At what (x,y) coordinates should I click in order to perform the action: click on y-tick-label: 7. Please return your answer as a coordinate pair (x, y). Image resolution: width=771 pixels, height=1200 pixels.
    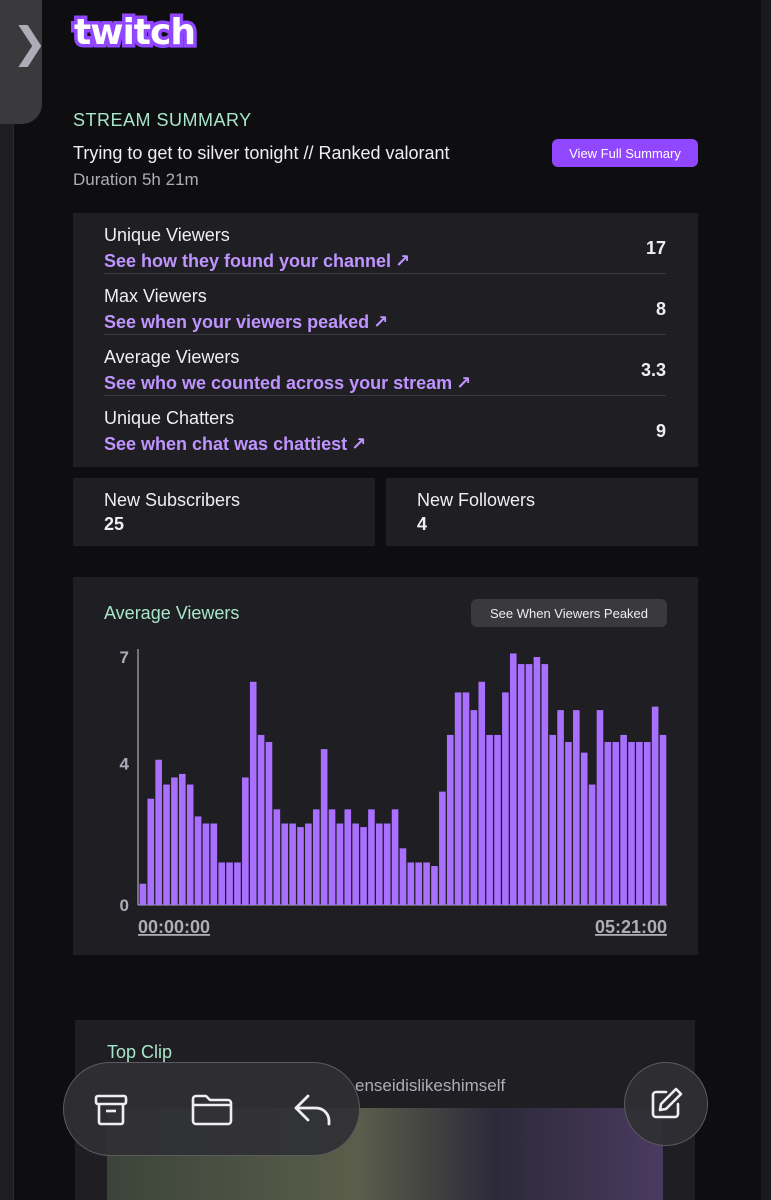
    Looking at the image, I should click on (124, 657).